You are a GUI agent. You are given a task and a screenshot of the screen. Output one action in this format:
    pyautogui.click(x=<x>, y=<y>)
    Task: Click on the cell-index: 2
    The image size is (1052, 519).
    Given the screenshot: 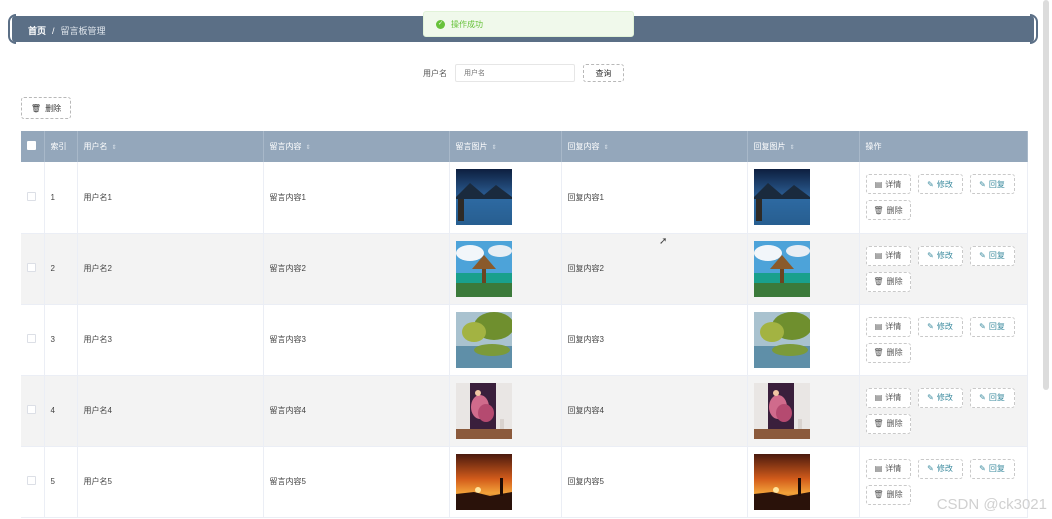 What is the action you would take?
    pyautogui.click(x=61, y=268)
    